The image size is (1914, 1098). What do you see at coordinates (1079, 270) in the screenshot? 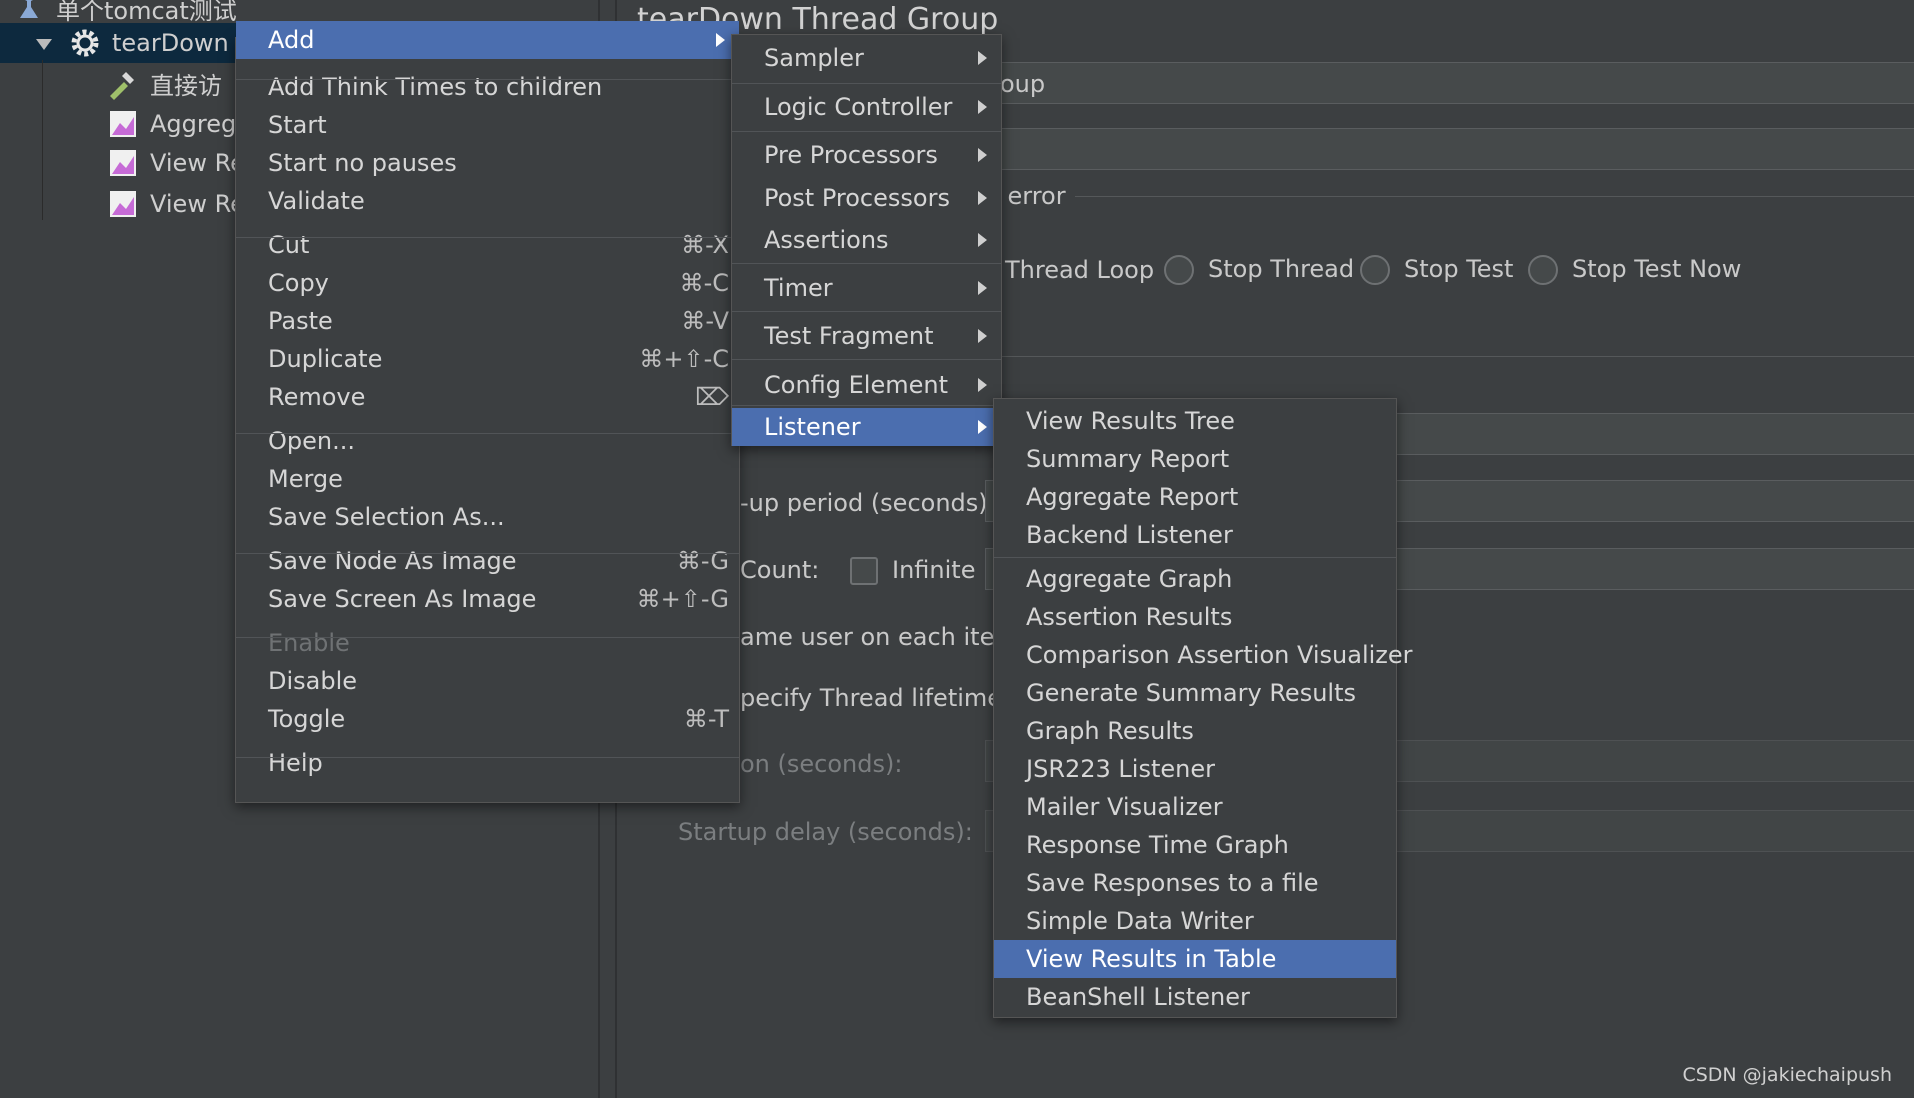
I see `radio-thread-loop-label: Thread Loop` at bounding box center [1079, 270].